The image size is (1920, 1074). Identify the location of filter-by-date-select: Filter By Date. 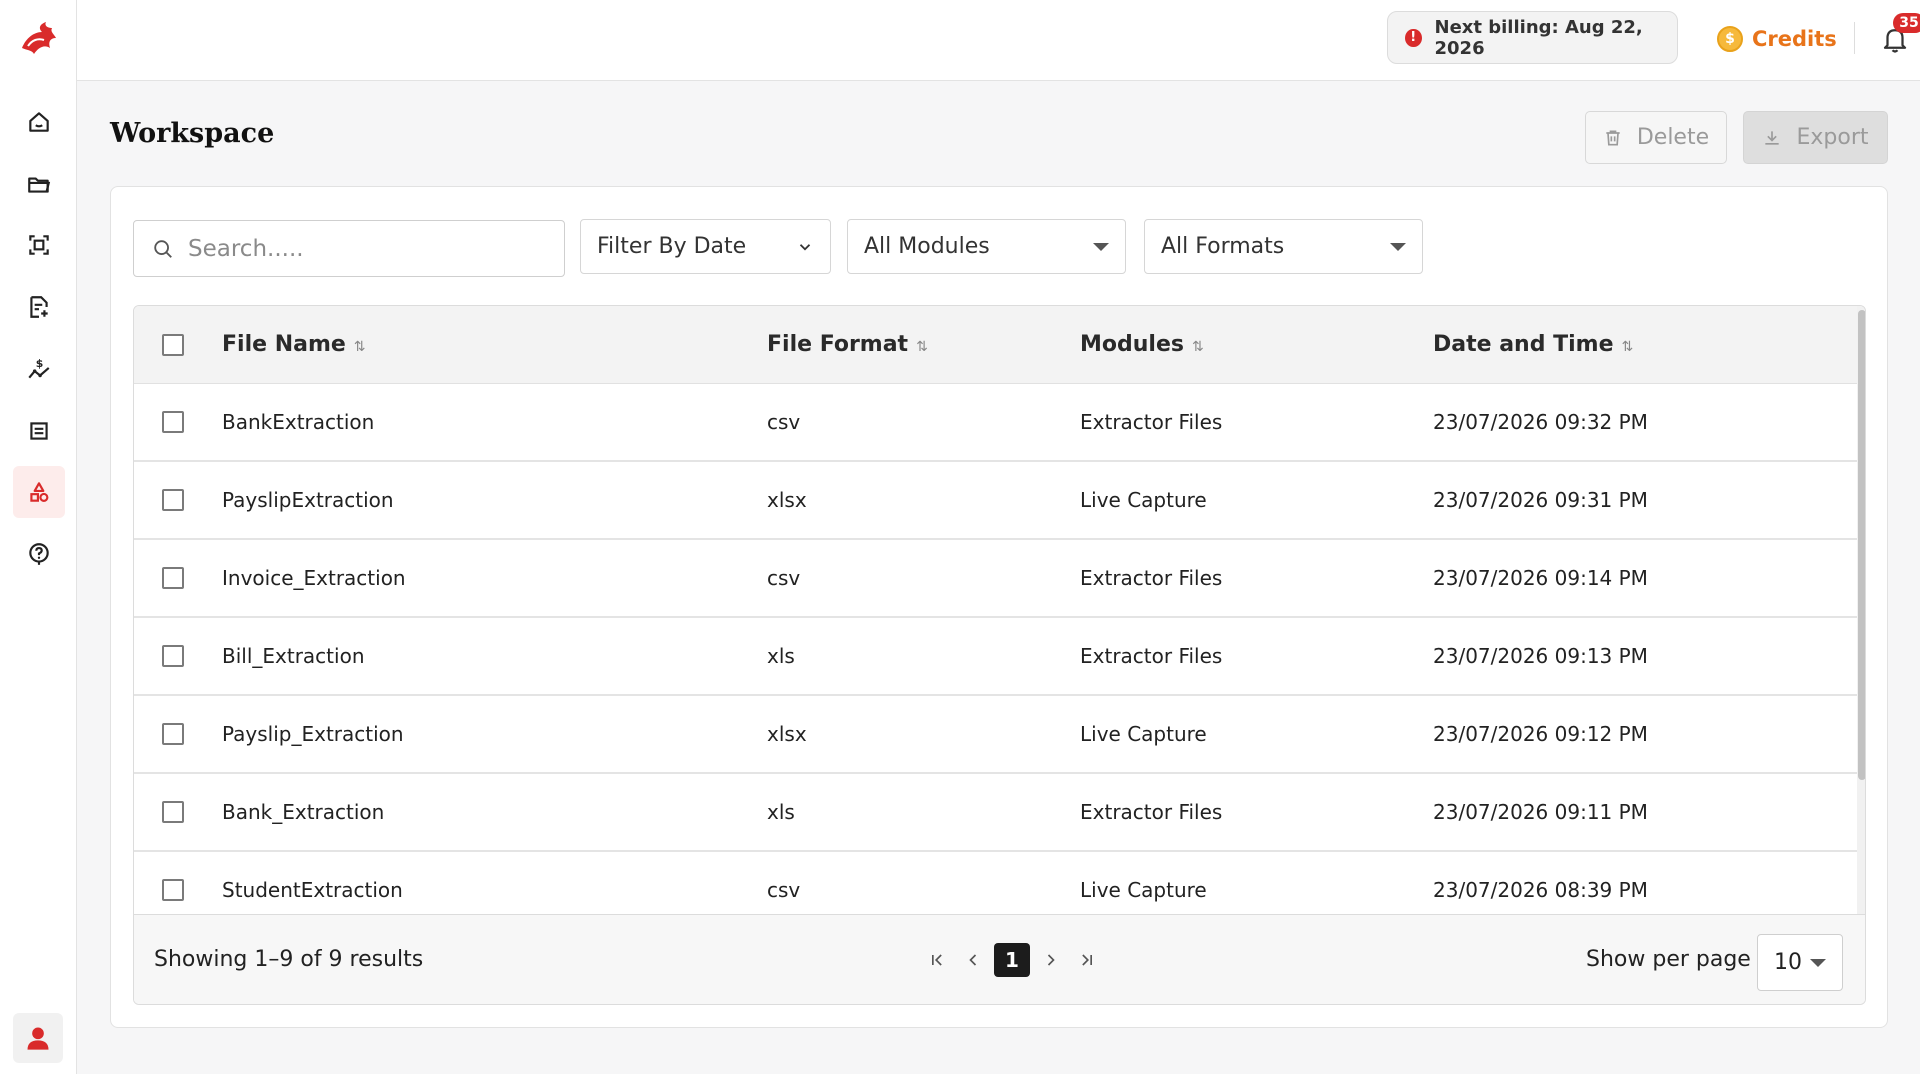
(705, 246).